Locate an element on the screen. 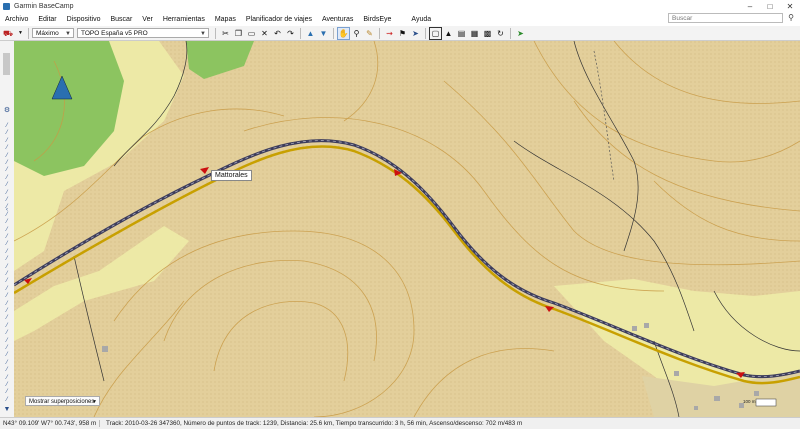 Image resolution: width=800 pixels, height=429 pixels. grid-icon: ▩ is located at coordinates (487, 33).